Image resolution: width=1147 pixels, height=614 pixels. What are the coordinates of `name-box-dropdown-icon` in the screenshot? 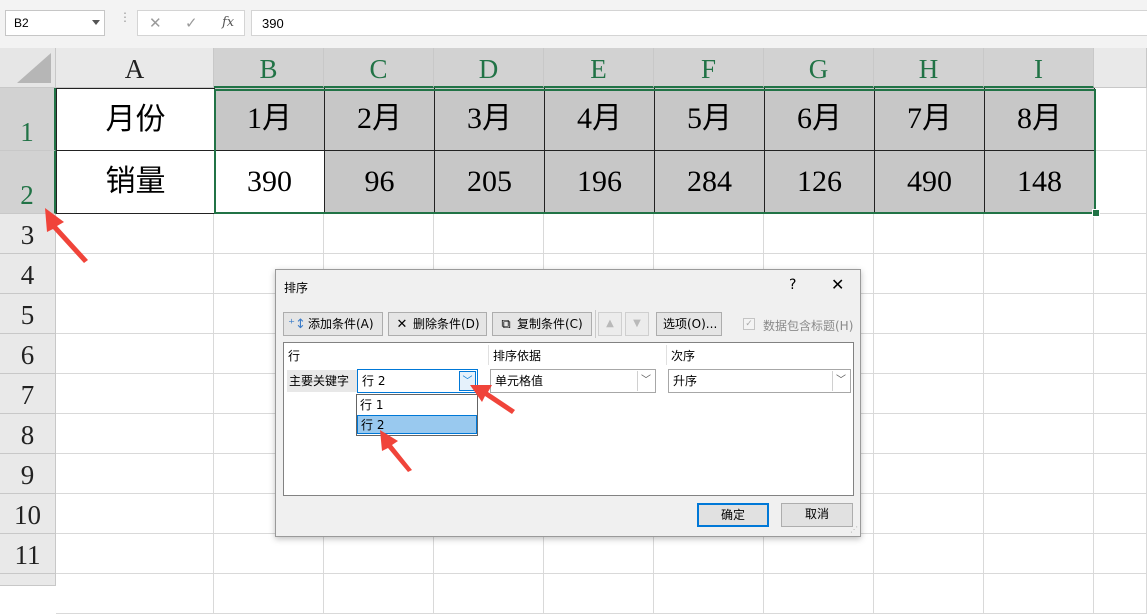 It's located at (96, 22).